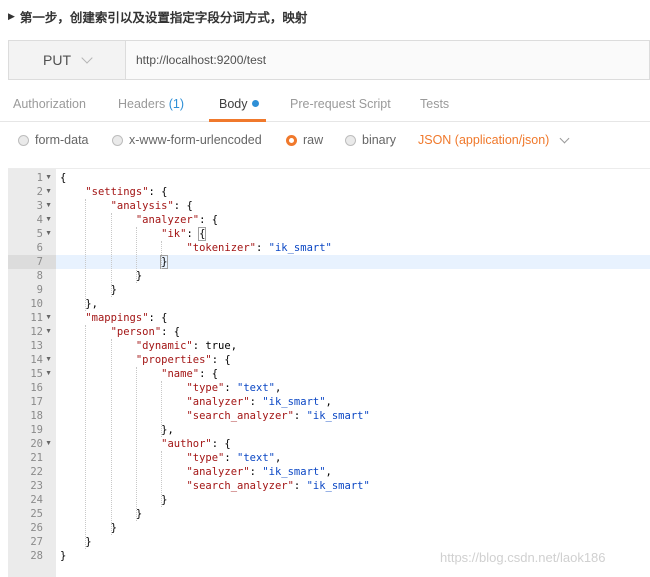 The image size is (650, 577). I want to click on code-line-text: "analyzer": "ik_smart",, so click(195, 402).